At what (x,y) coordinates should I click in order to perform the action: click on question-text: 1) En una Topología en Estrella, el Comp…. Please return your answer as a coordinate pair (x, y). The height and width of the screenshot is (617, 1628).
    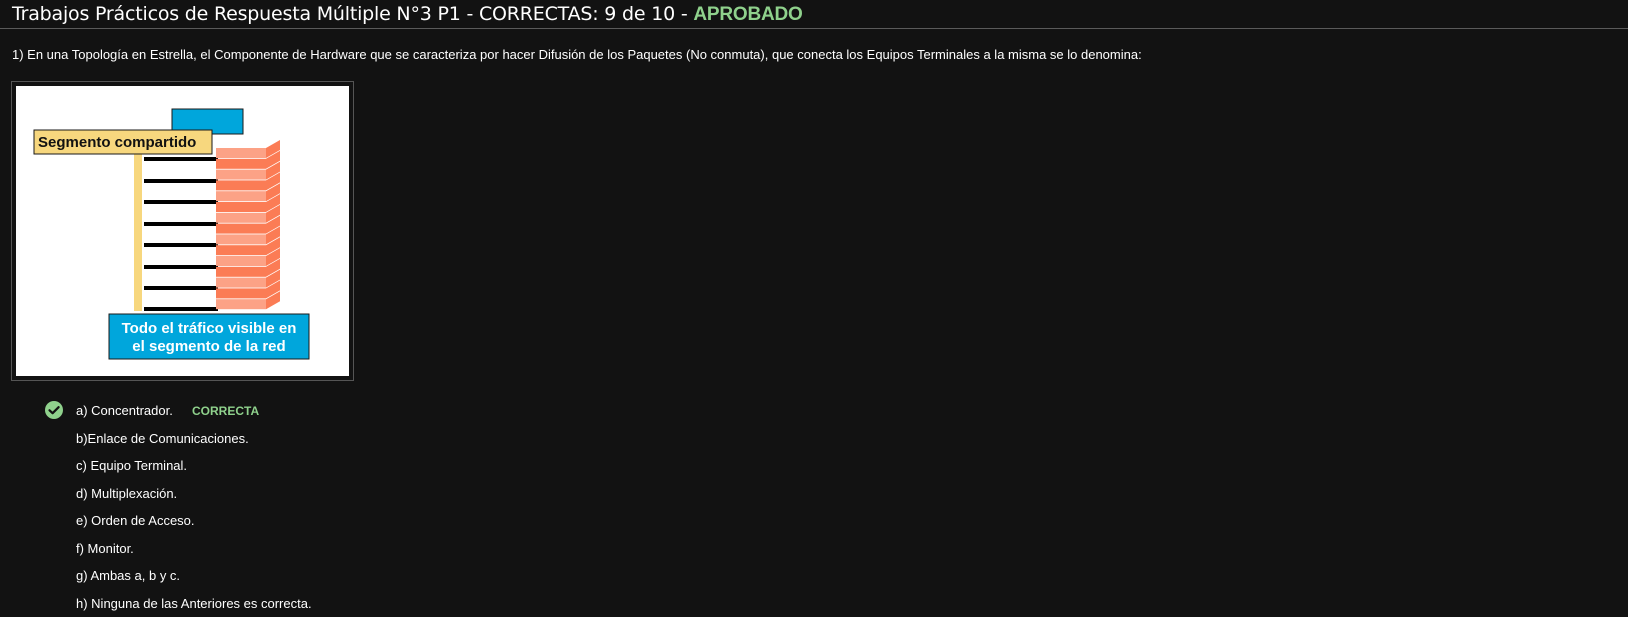
    Looking at the image, I should click on (577, 54).